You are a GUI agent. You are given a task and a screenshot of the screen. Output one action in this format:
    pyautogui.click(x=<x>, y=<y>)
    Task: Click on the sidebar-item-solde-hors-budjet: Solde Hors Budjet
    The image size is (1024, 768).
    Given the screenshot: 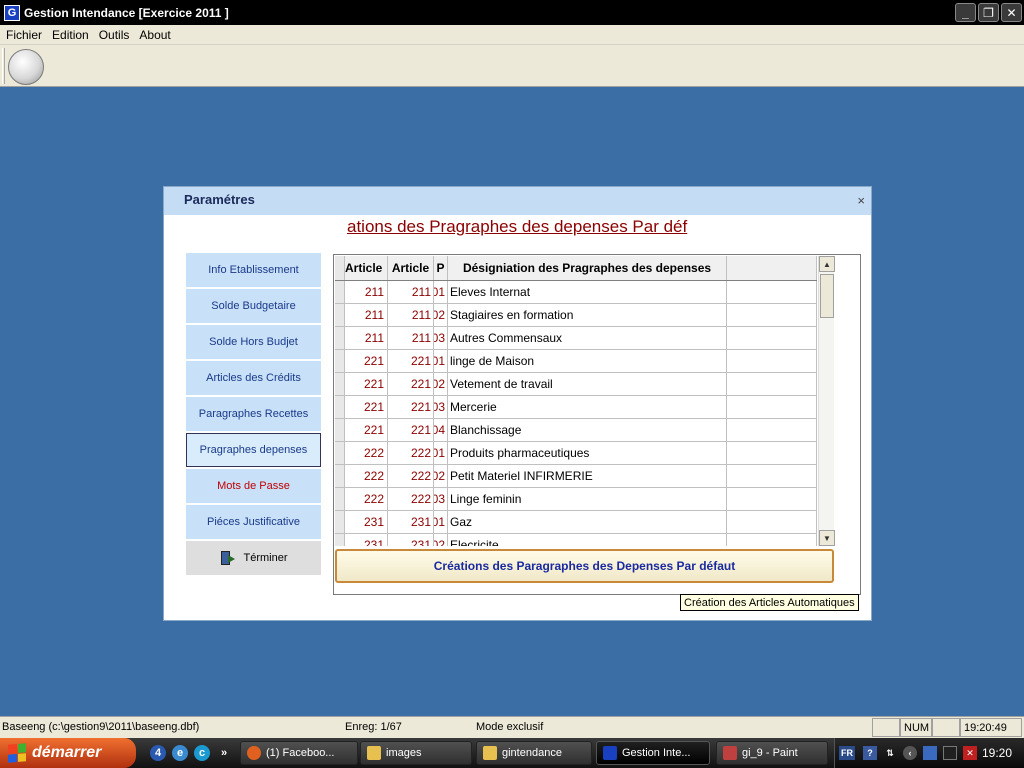 What is the action you would take?
    pyautogui.click(x=253, y=342)
    